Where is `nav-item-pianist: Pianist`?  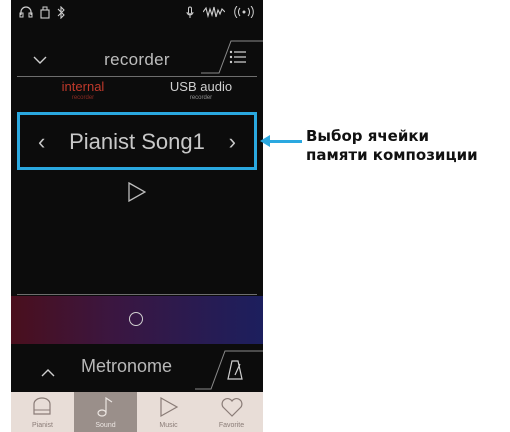 nav-item-pianist: Pianist is located at coordinates (42, 412).